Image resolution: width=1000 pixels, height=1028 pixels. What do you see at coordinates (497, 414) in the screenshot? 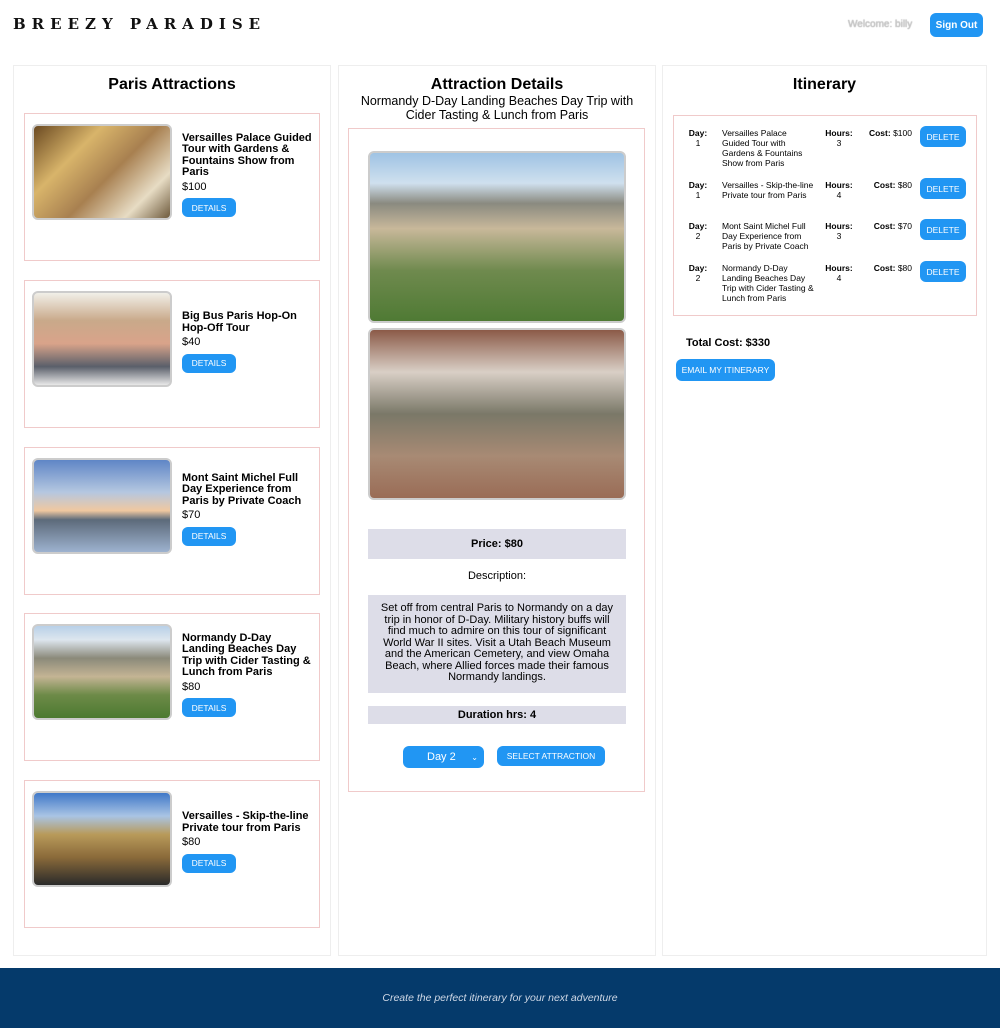
I see `museum-aircraft-image` at bounding box center [497, 414].